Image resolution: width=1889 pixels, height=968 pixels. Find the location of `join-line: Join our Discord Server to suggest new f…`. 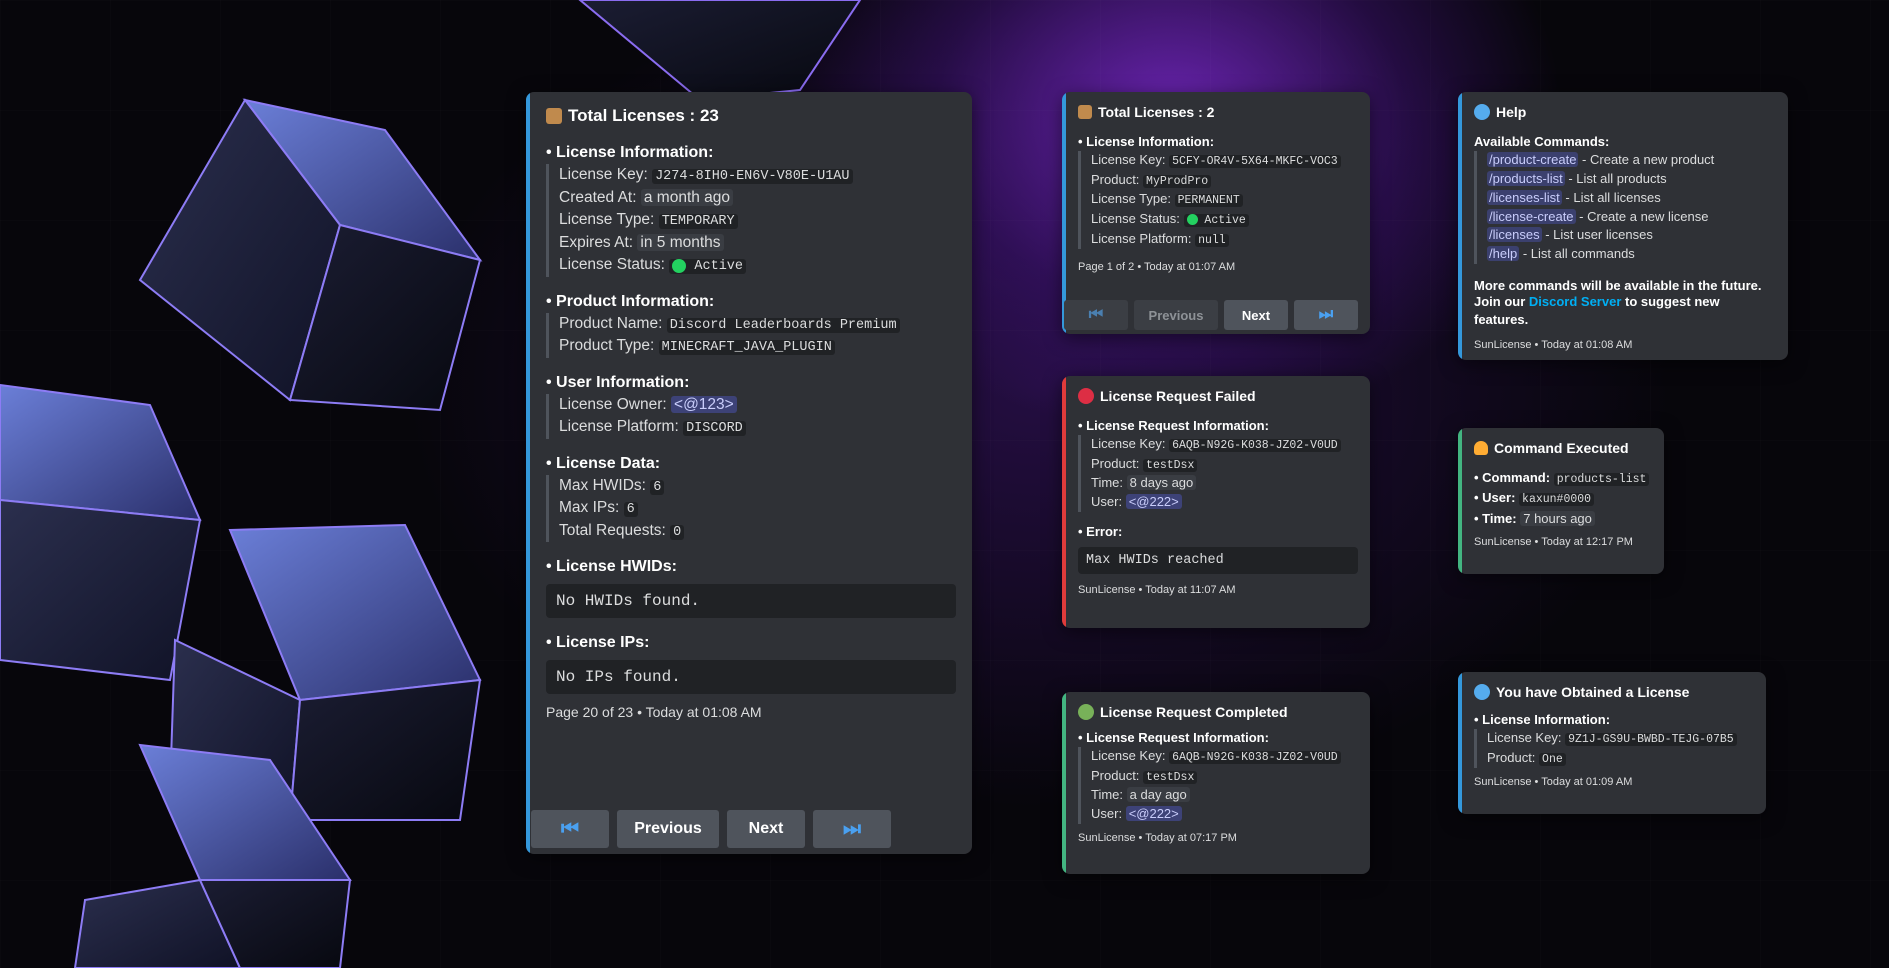

join-line: Join our Discord Server to suggest new f… is located at coordinates (1597, 311).